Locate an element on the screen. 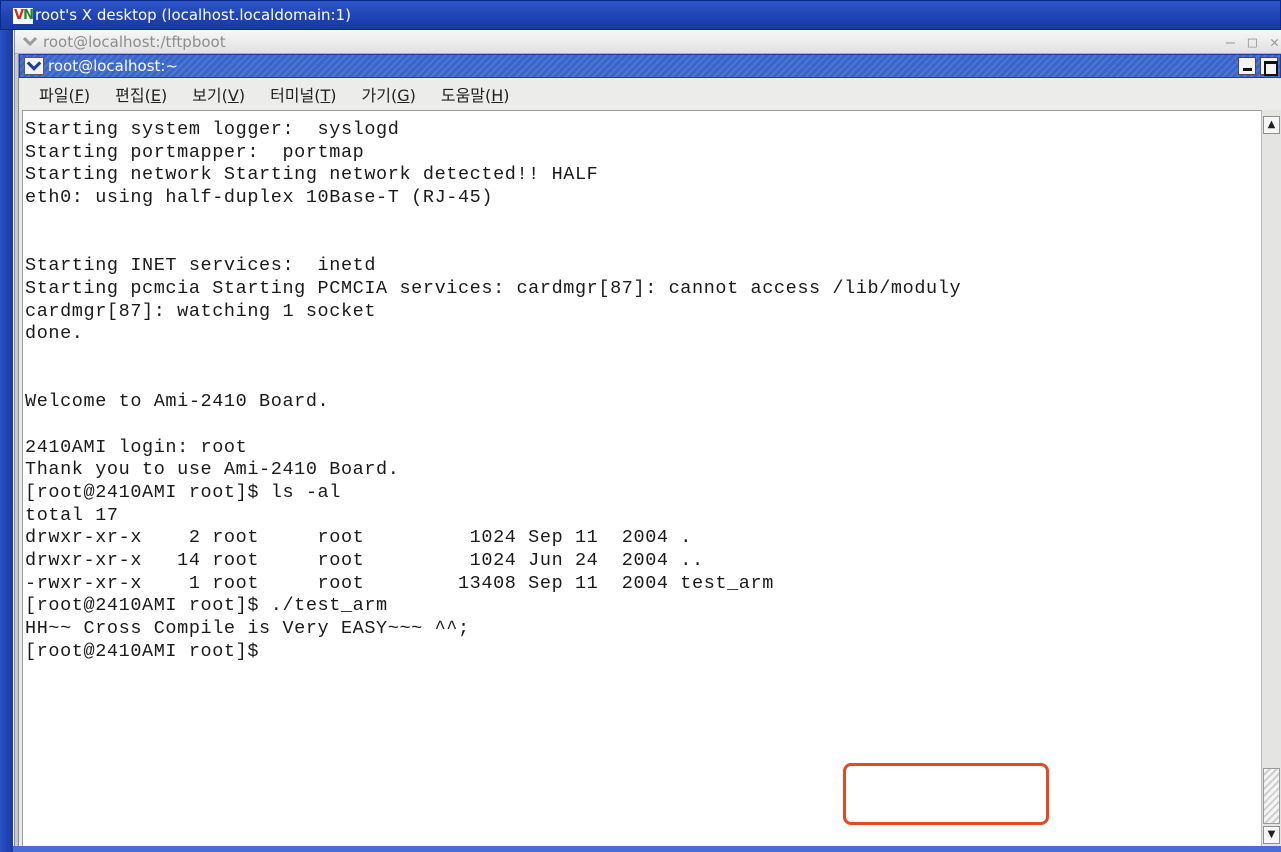 The height and width of the screenshot is (852, 1281). menu-go: 가기(G) is located at coordinates (389, 94).